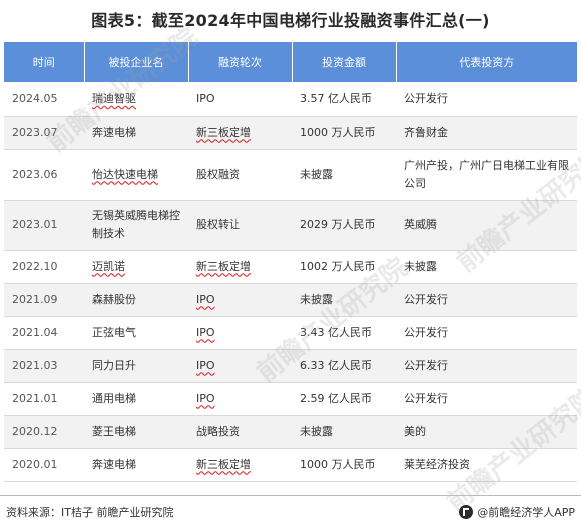 The width and height of the screenshot is (581, 531). Describe the element at coordinates (290, 20) in the screenshot. I see `page-title: 图表5：截至2024年中国电梯行业投融资事件汇总(一)` at that location.